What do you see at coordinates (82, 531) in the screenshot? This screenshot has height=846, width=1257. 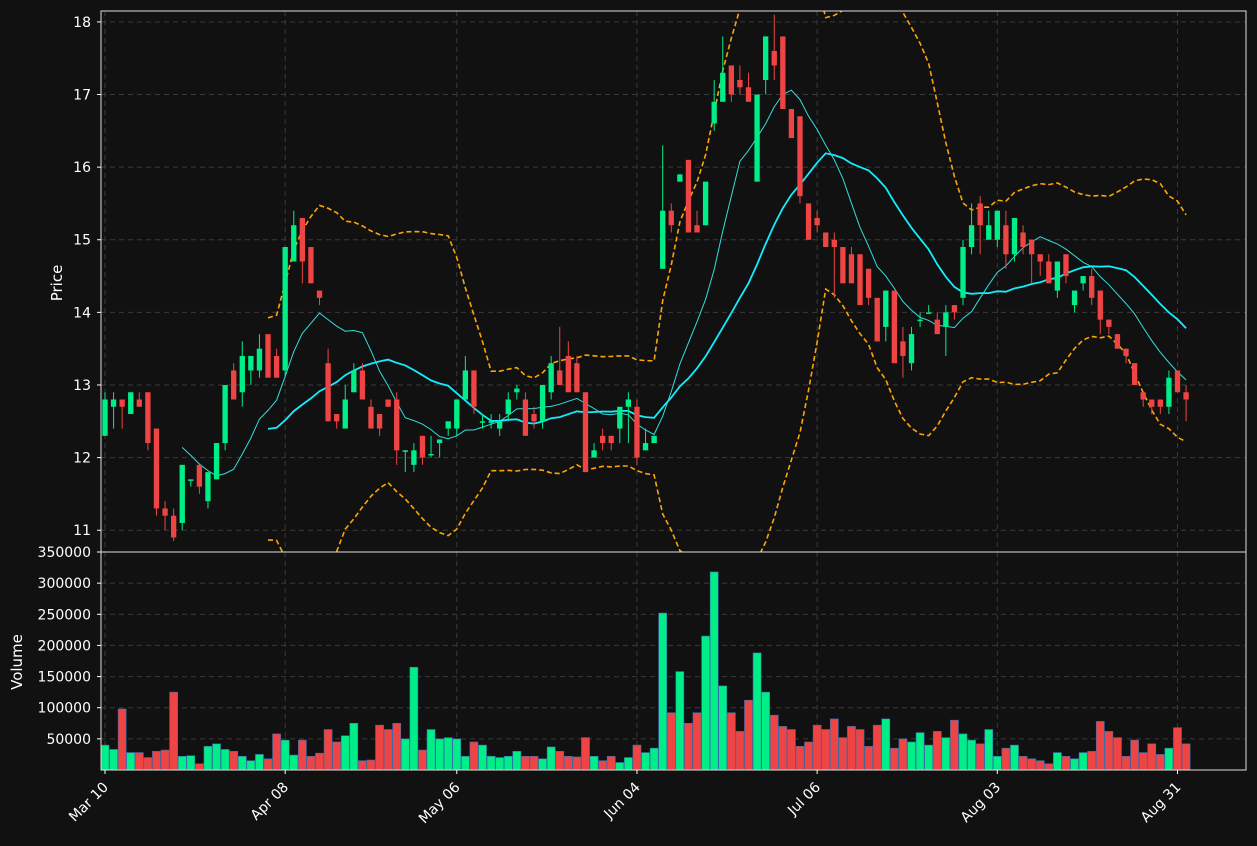 I see `price-tick-label: 11` at bounding box center [82, 531].